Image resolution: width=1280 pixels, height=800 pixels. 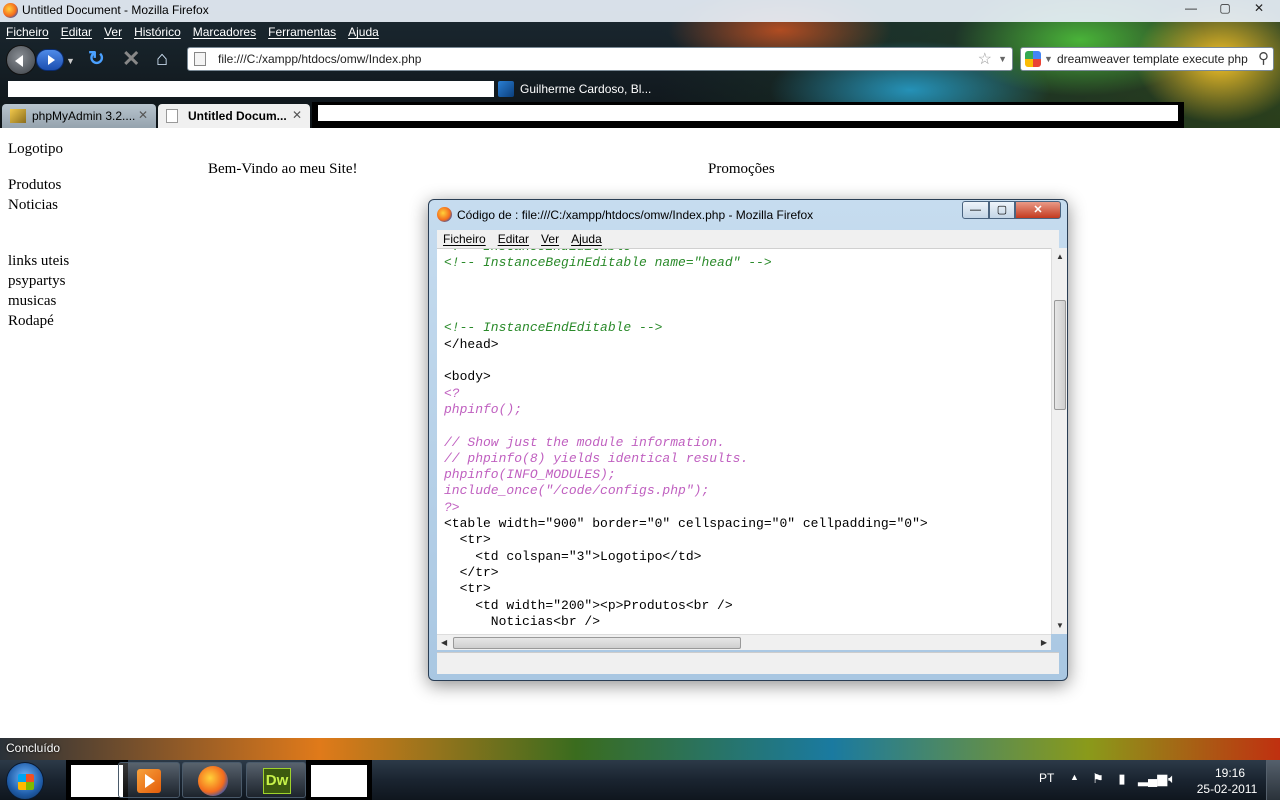 I want to click on horizontal-scrollbar: ◀ ▶, so click(x=744, y=642).